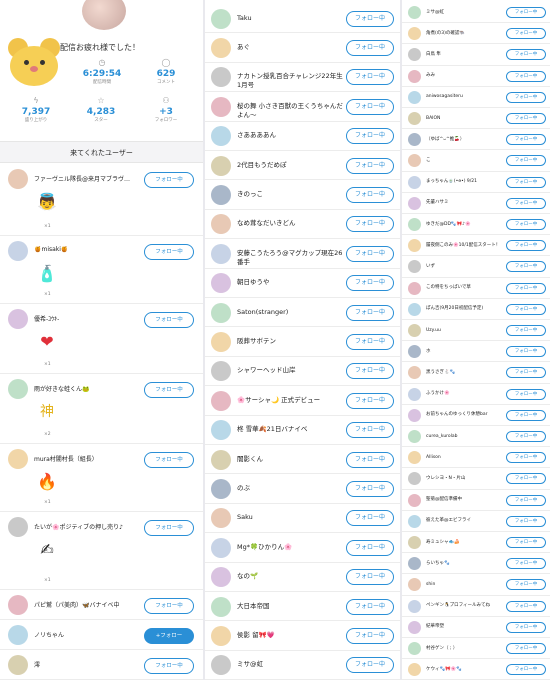 The width and height of the screenshot is (550, 680). I want to click on follow-button: +フォロー, so click(169, 636).